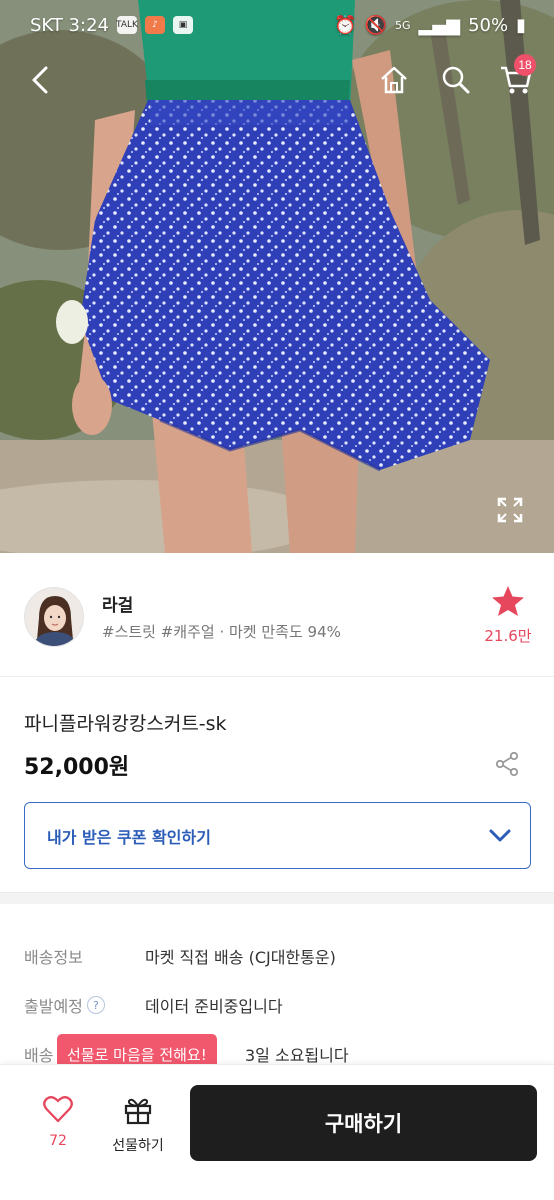 This screenshot has height=1200, width=554. I want to click on home-button, so click(394, 80).